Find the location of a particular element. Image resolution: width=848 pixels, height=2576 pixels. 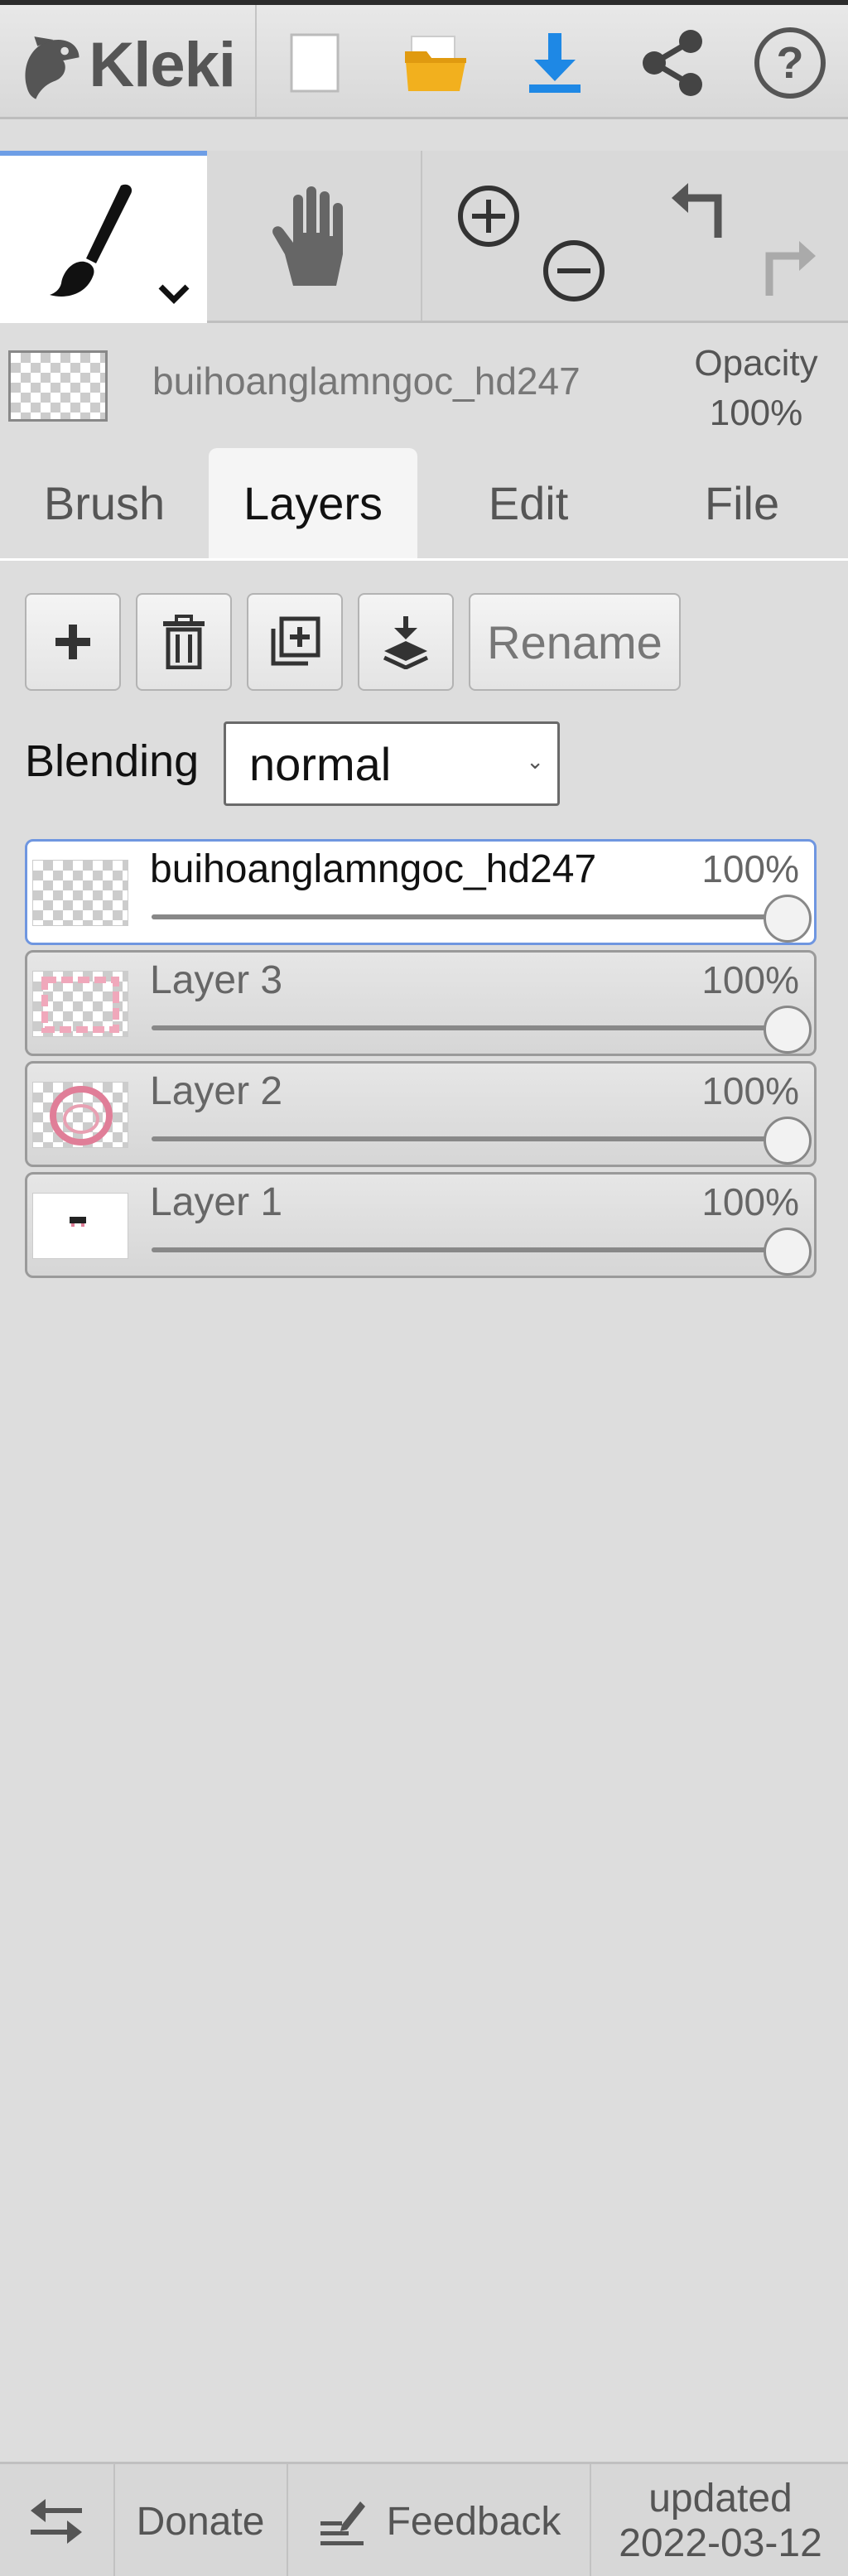

current-layer-info: buihoanglamngoc_hd247 Opacity 100% is located at coordinates (424, 383).